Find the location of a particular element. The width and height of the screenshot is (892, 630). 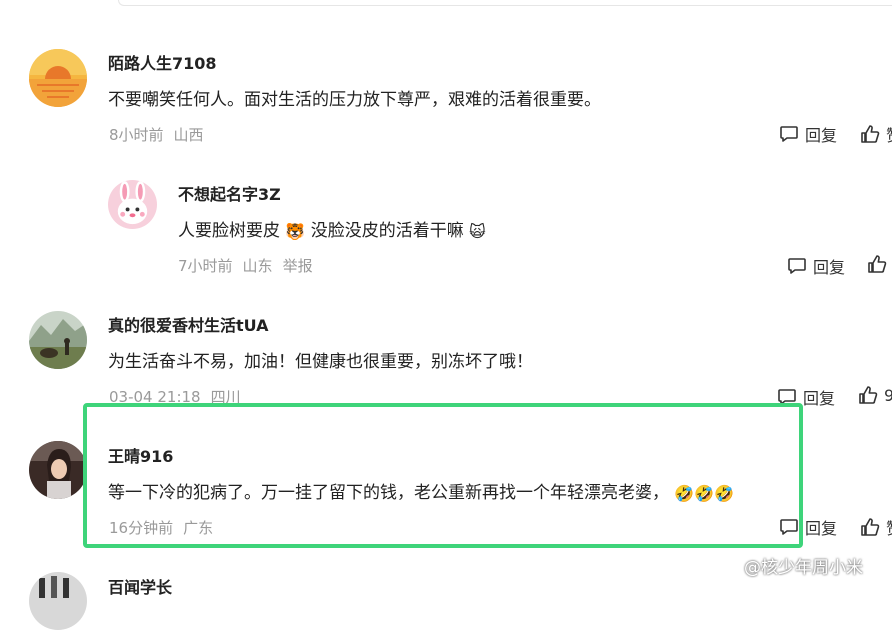

comment-text: 等一下冷的犯病了。万一挂了留下的钱，老公重新再找一个年轻漂亮老婆， 🤣🤣🤣 is located at coordinates (421, 490).